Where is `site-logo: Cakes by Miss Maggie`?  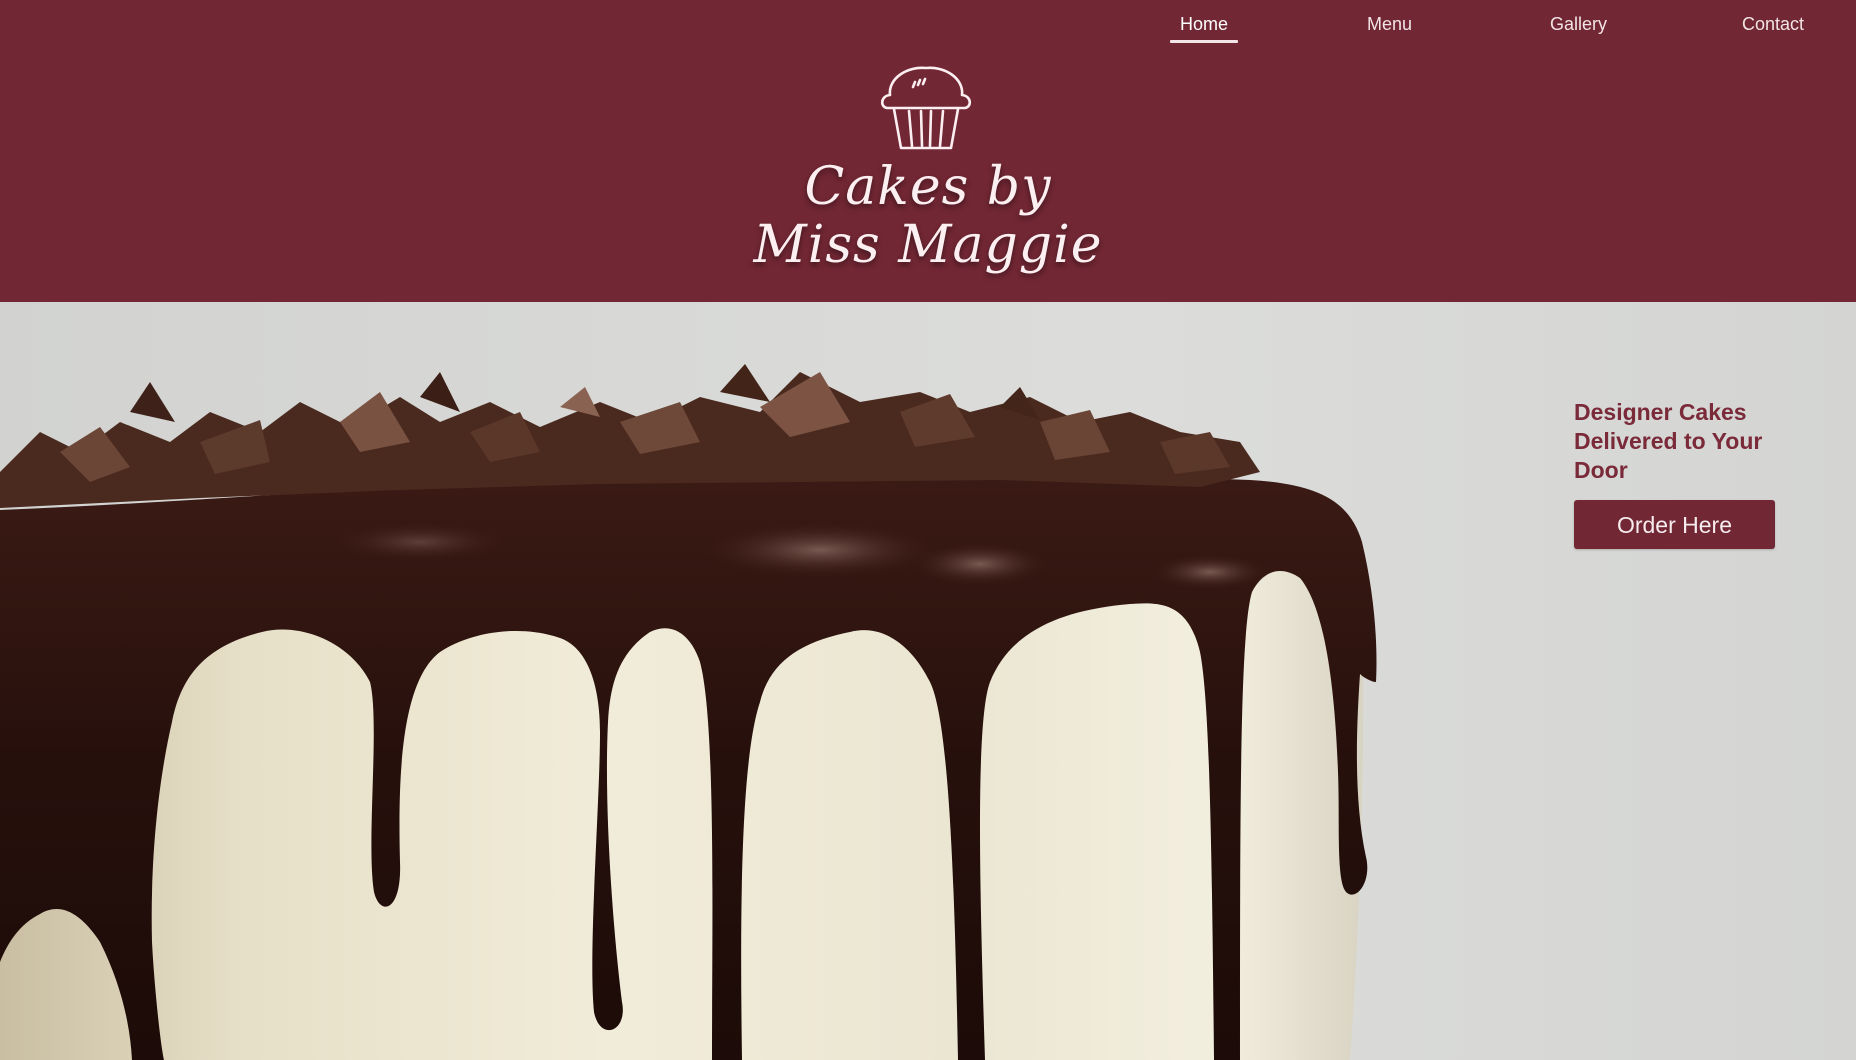
site-logo: Cakes by Miss Maggie is located at coordinates (928, 180).